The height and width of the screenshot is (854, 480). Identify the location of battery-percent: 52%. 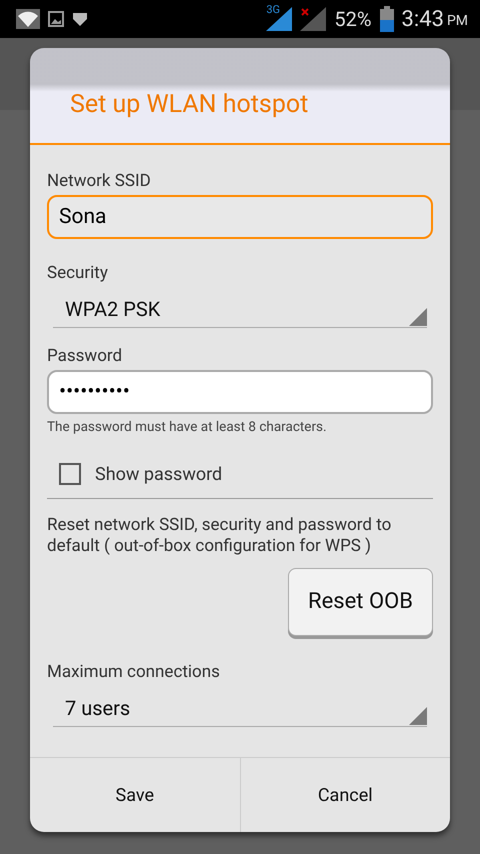
(353, 19).